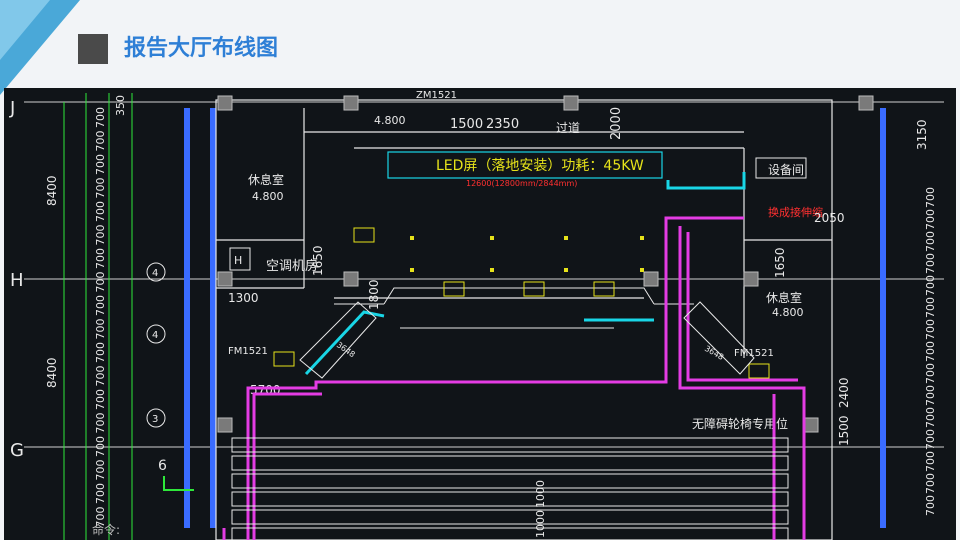 This screenshot has height=540, width=960. What do you see at coordinates (93, 49) in the screenshot?
I see `title-marker` at bounding box center [93, 49].